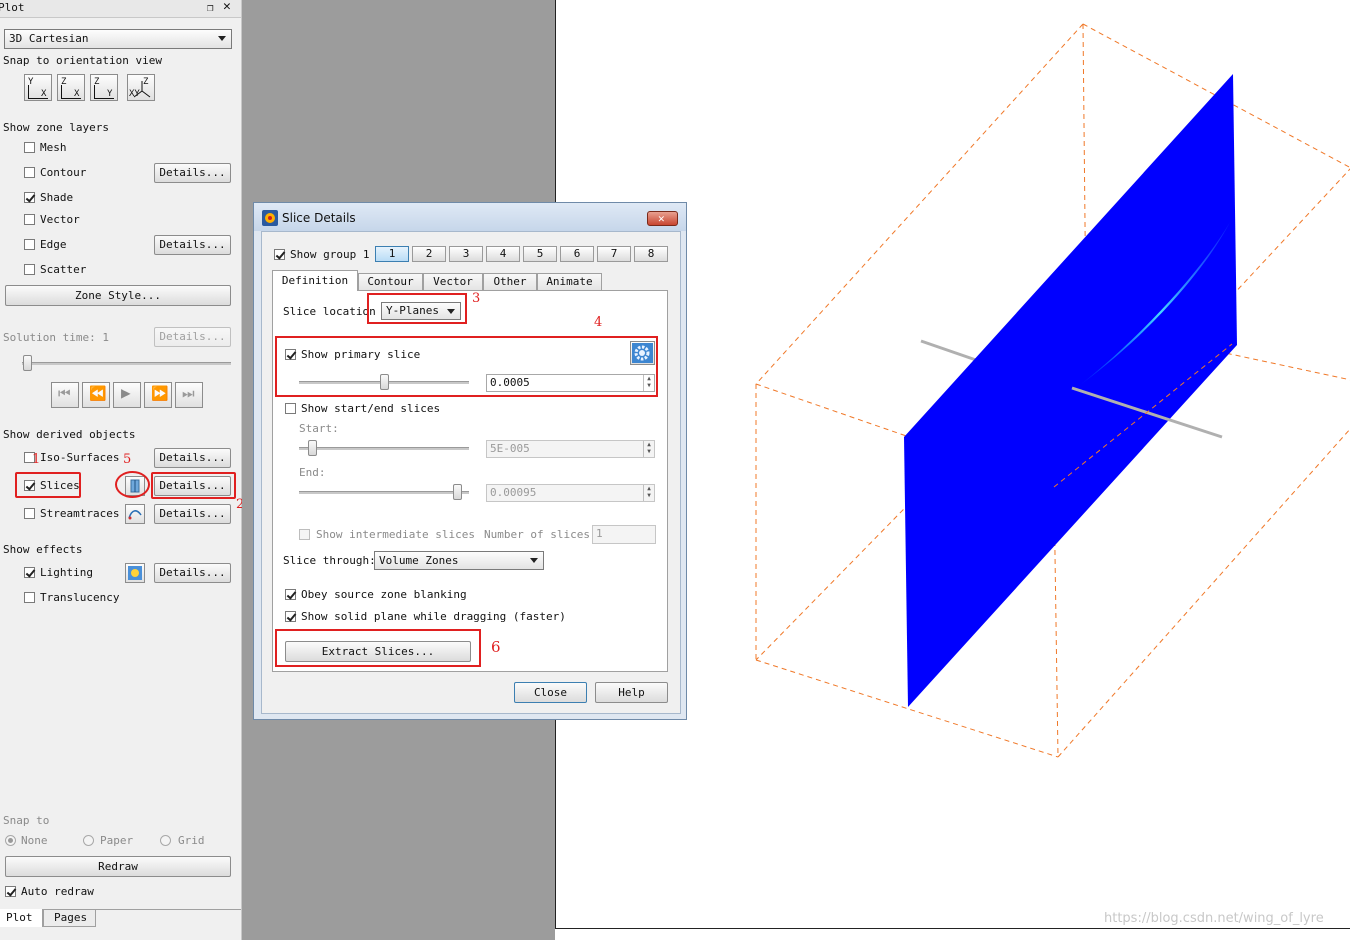 This screenshot has height=940, width=1350. I want to click on last-frame-button: ⏭, so click(189, 395).